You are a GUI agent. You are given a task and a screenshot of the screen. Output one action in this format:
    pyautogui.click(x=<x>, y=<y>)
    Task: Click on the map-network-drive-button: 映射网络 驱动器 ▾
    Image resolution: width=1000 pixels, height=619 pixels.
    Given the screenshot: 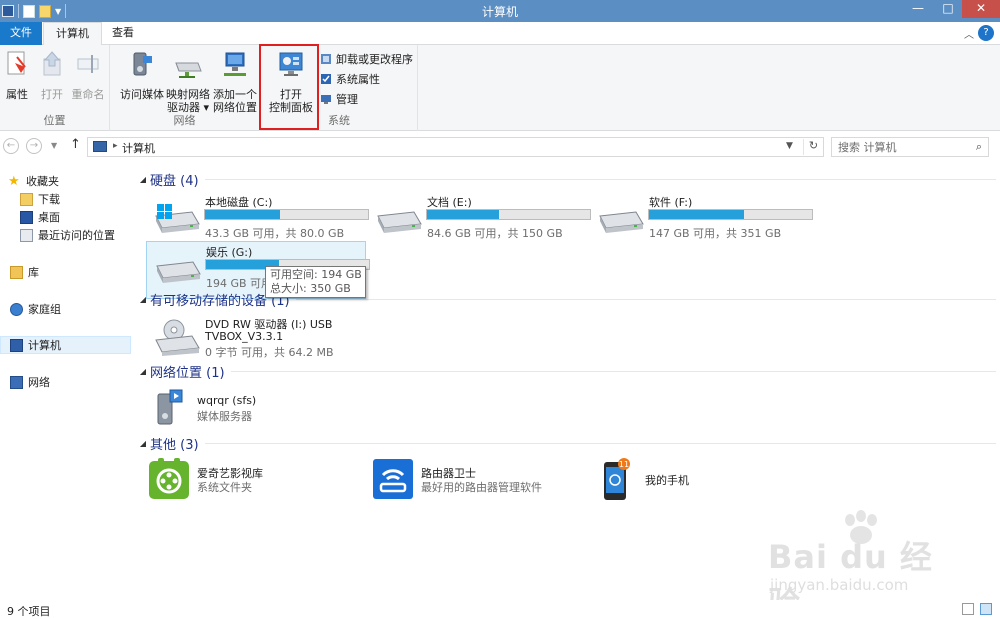 What is the action you would take?
    pyautogui.click(x=188, y=81)
    